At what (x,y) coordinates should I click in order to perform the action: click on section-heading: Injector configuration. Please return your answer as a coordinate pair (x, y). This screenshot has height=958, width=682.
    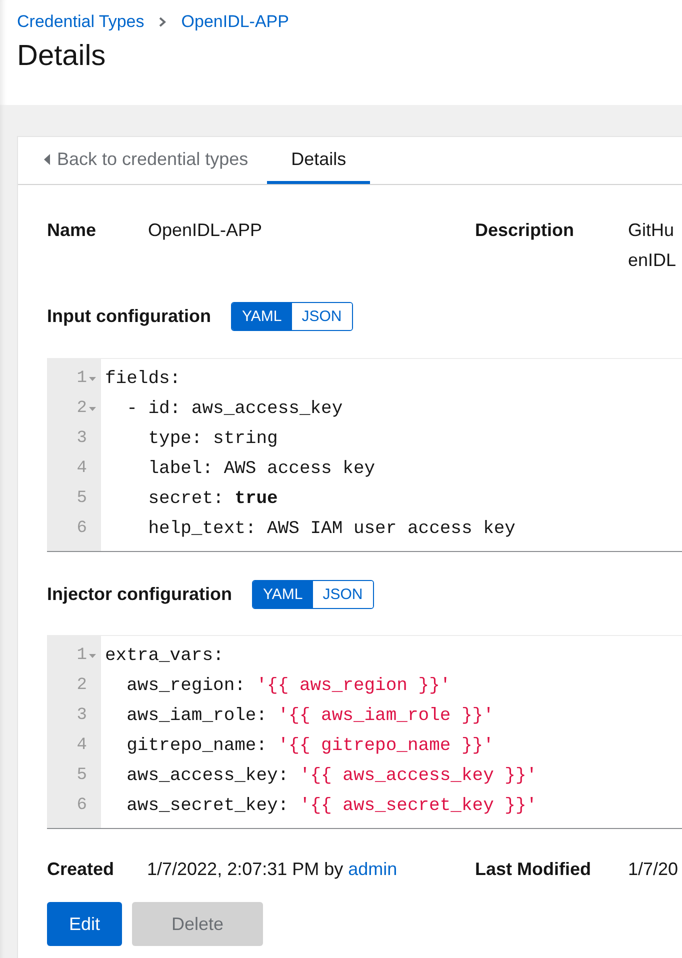
    Looking at the image, I should click on (139, 594).